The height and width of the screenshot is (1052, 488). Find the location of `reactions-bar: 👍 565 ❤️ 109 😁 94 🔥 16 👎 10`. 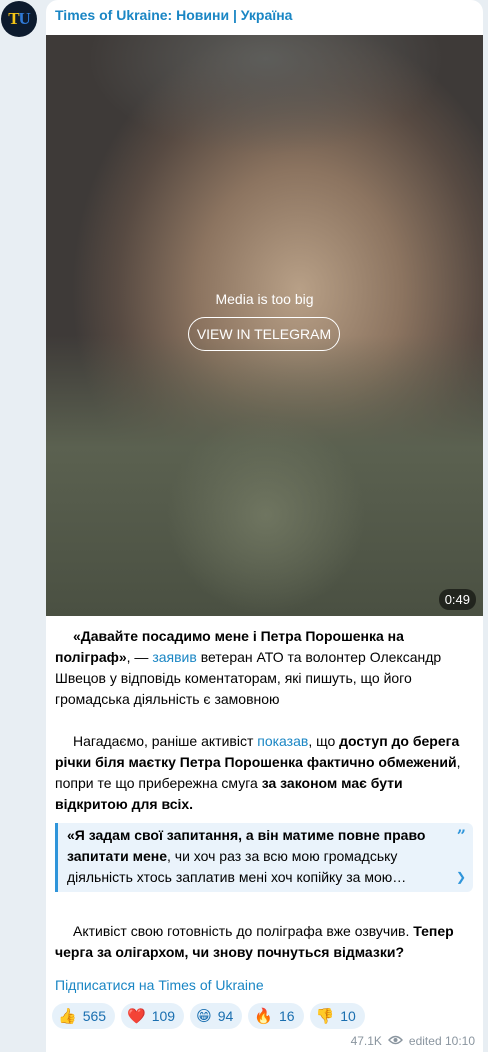

reactions-bar: 👍 565 ❤️ 109 😁 94 🔥 16 👎 10 is located at coordinates (208, 1016).